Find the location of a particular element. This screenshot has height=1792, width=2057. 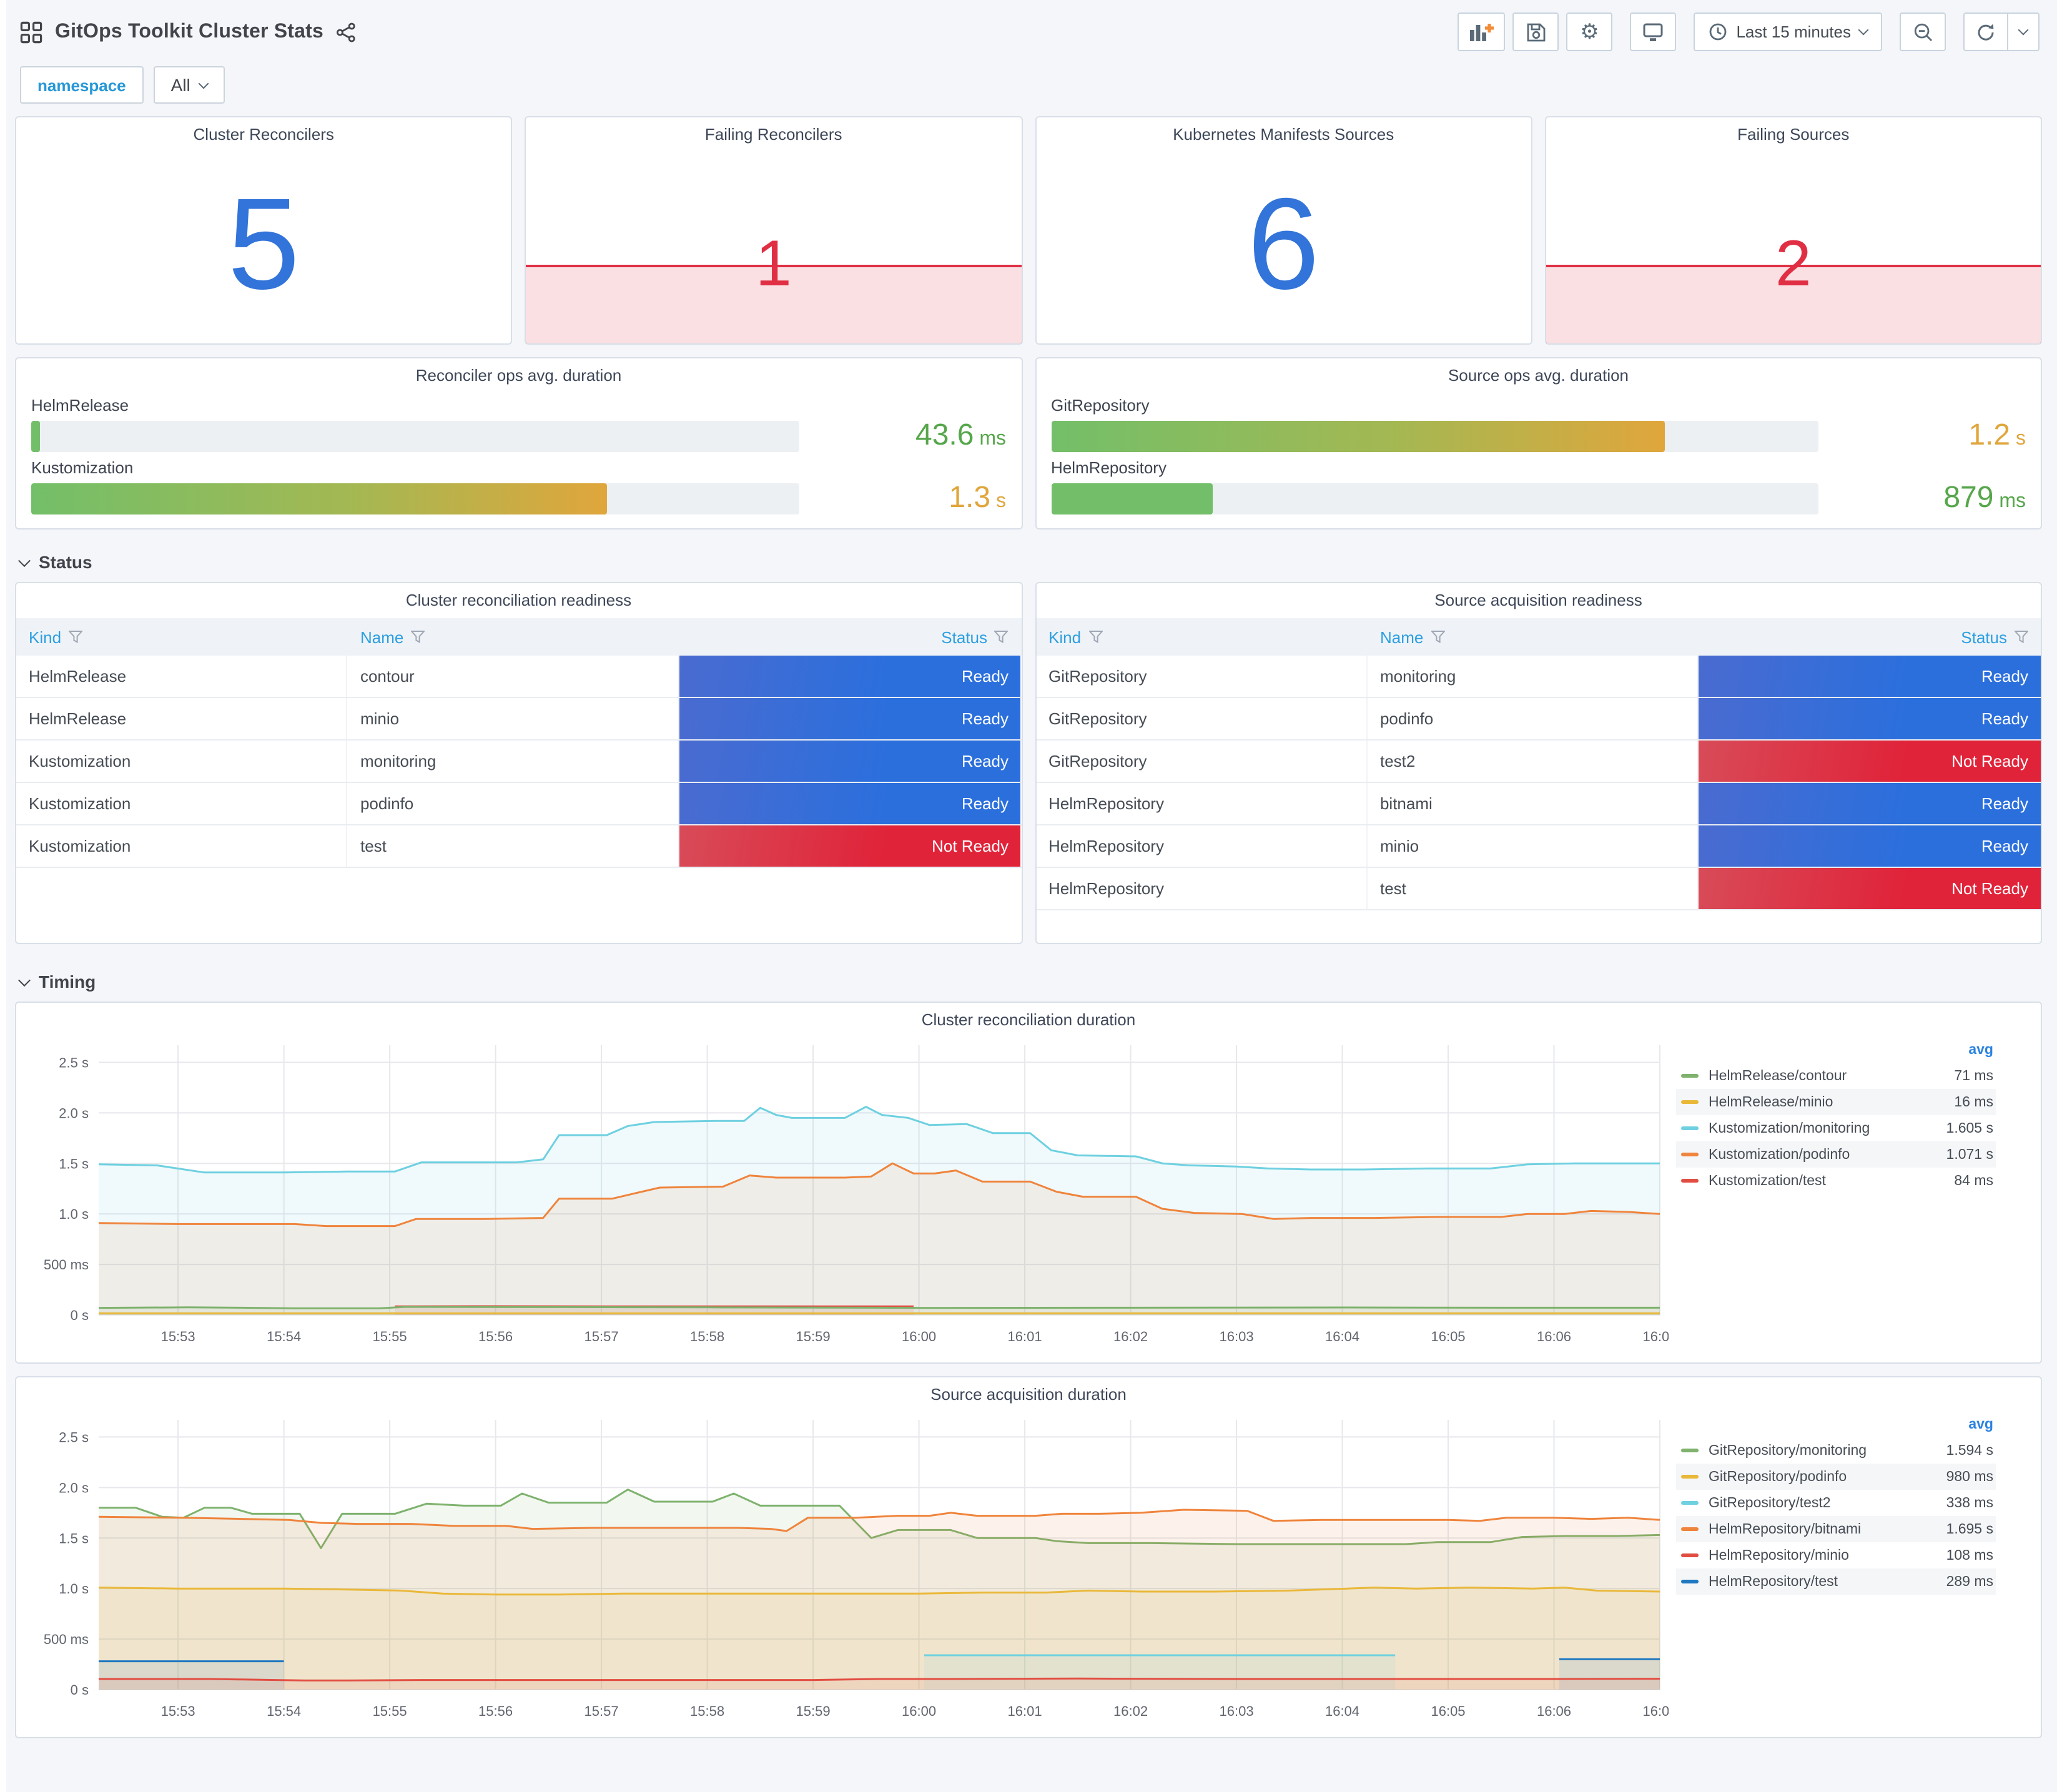

section-header-status: Status is located at coordinates (1029, 562).